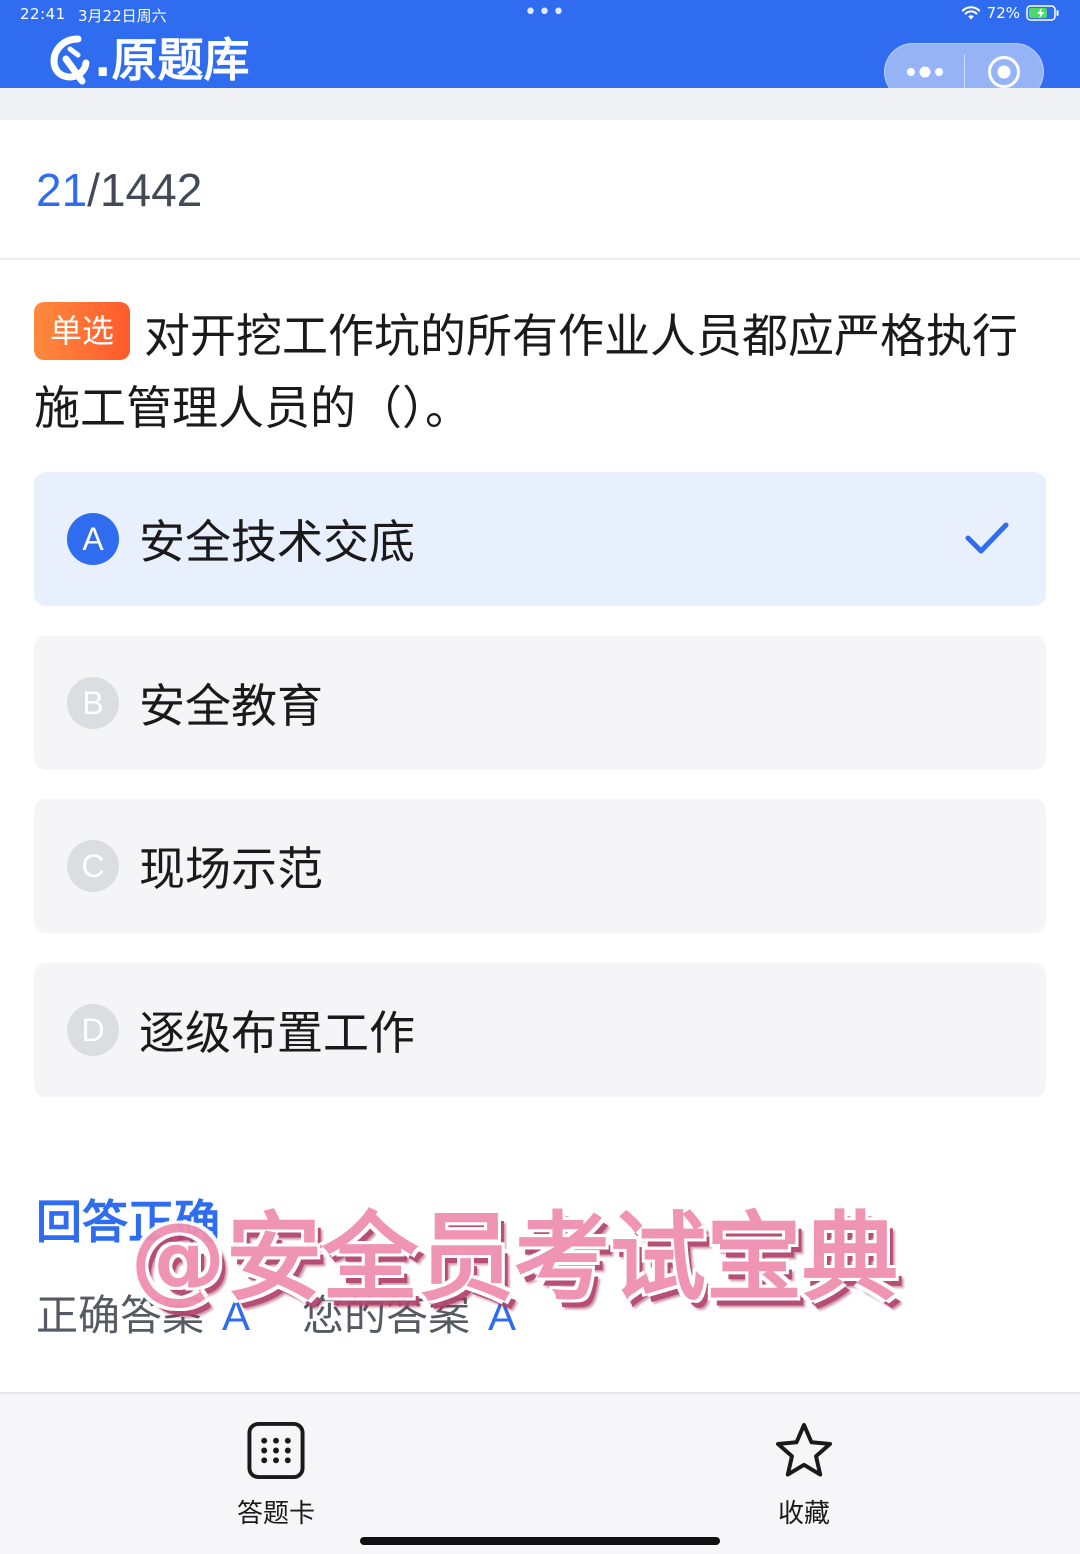 The width and height of the screenshot is (1080, 1554). I want to click on answer-card-tab: 答题卡, so click(276, 1475).